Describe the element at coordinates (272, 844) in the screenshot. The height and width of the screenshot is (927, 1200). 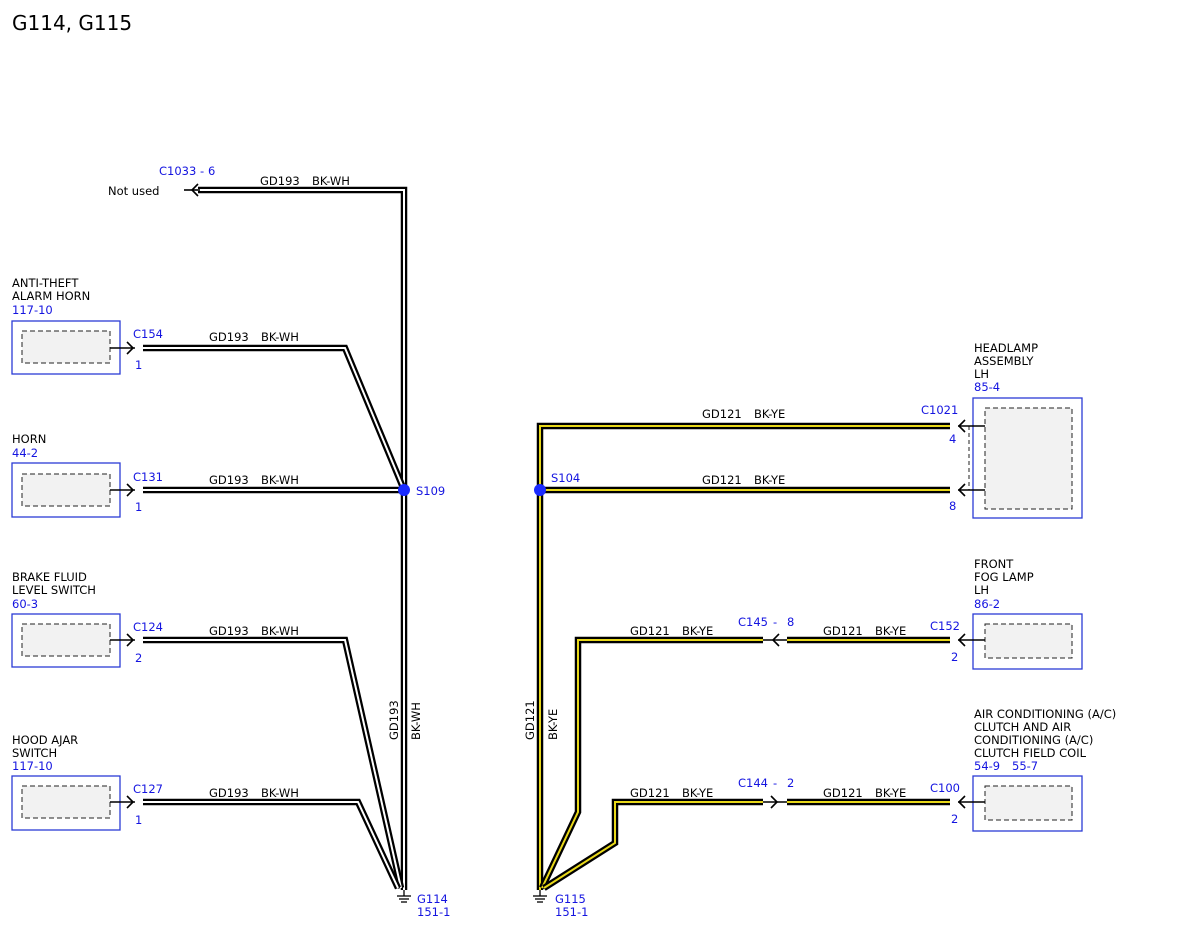
I see `wire-c127` at that location.